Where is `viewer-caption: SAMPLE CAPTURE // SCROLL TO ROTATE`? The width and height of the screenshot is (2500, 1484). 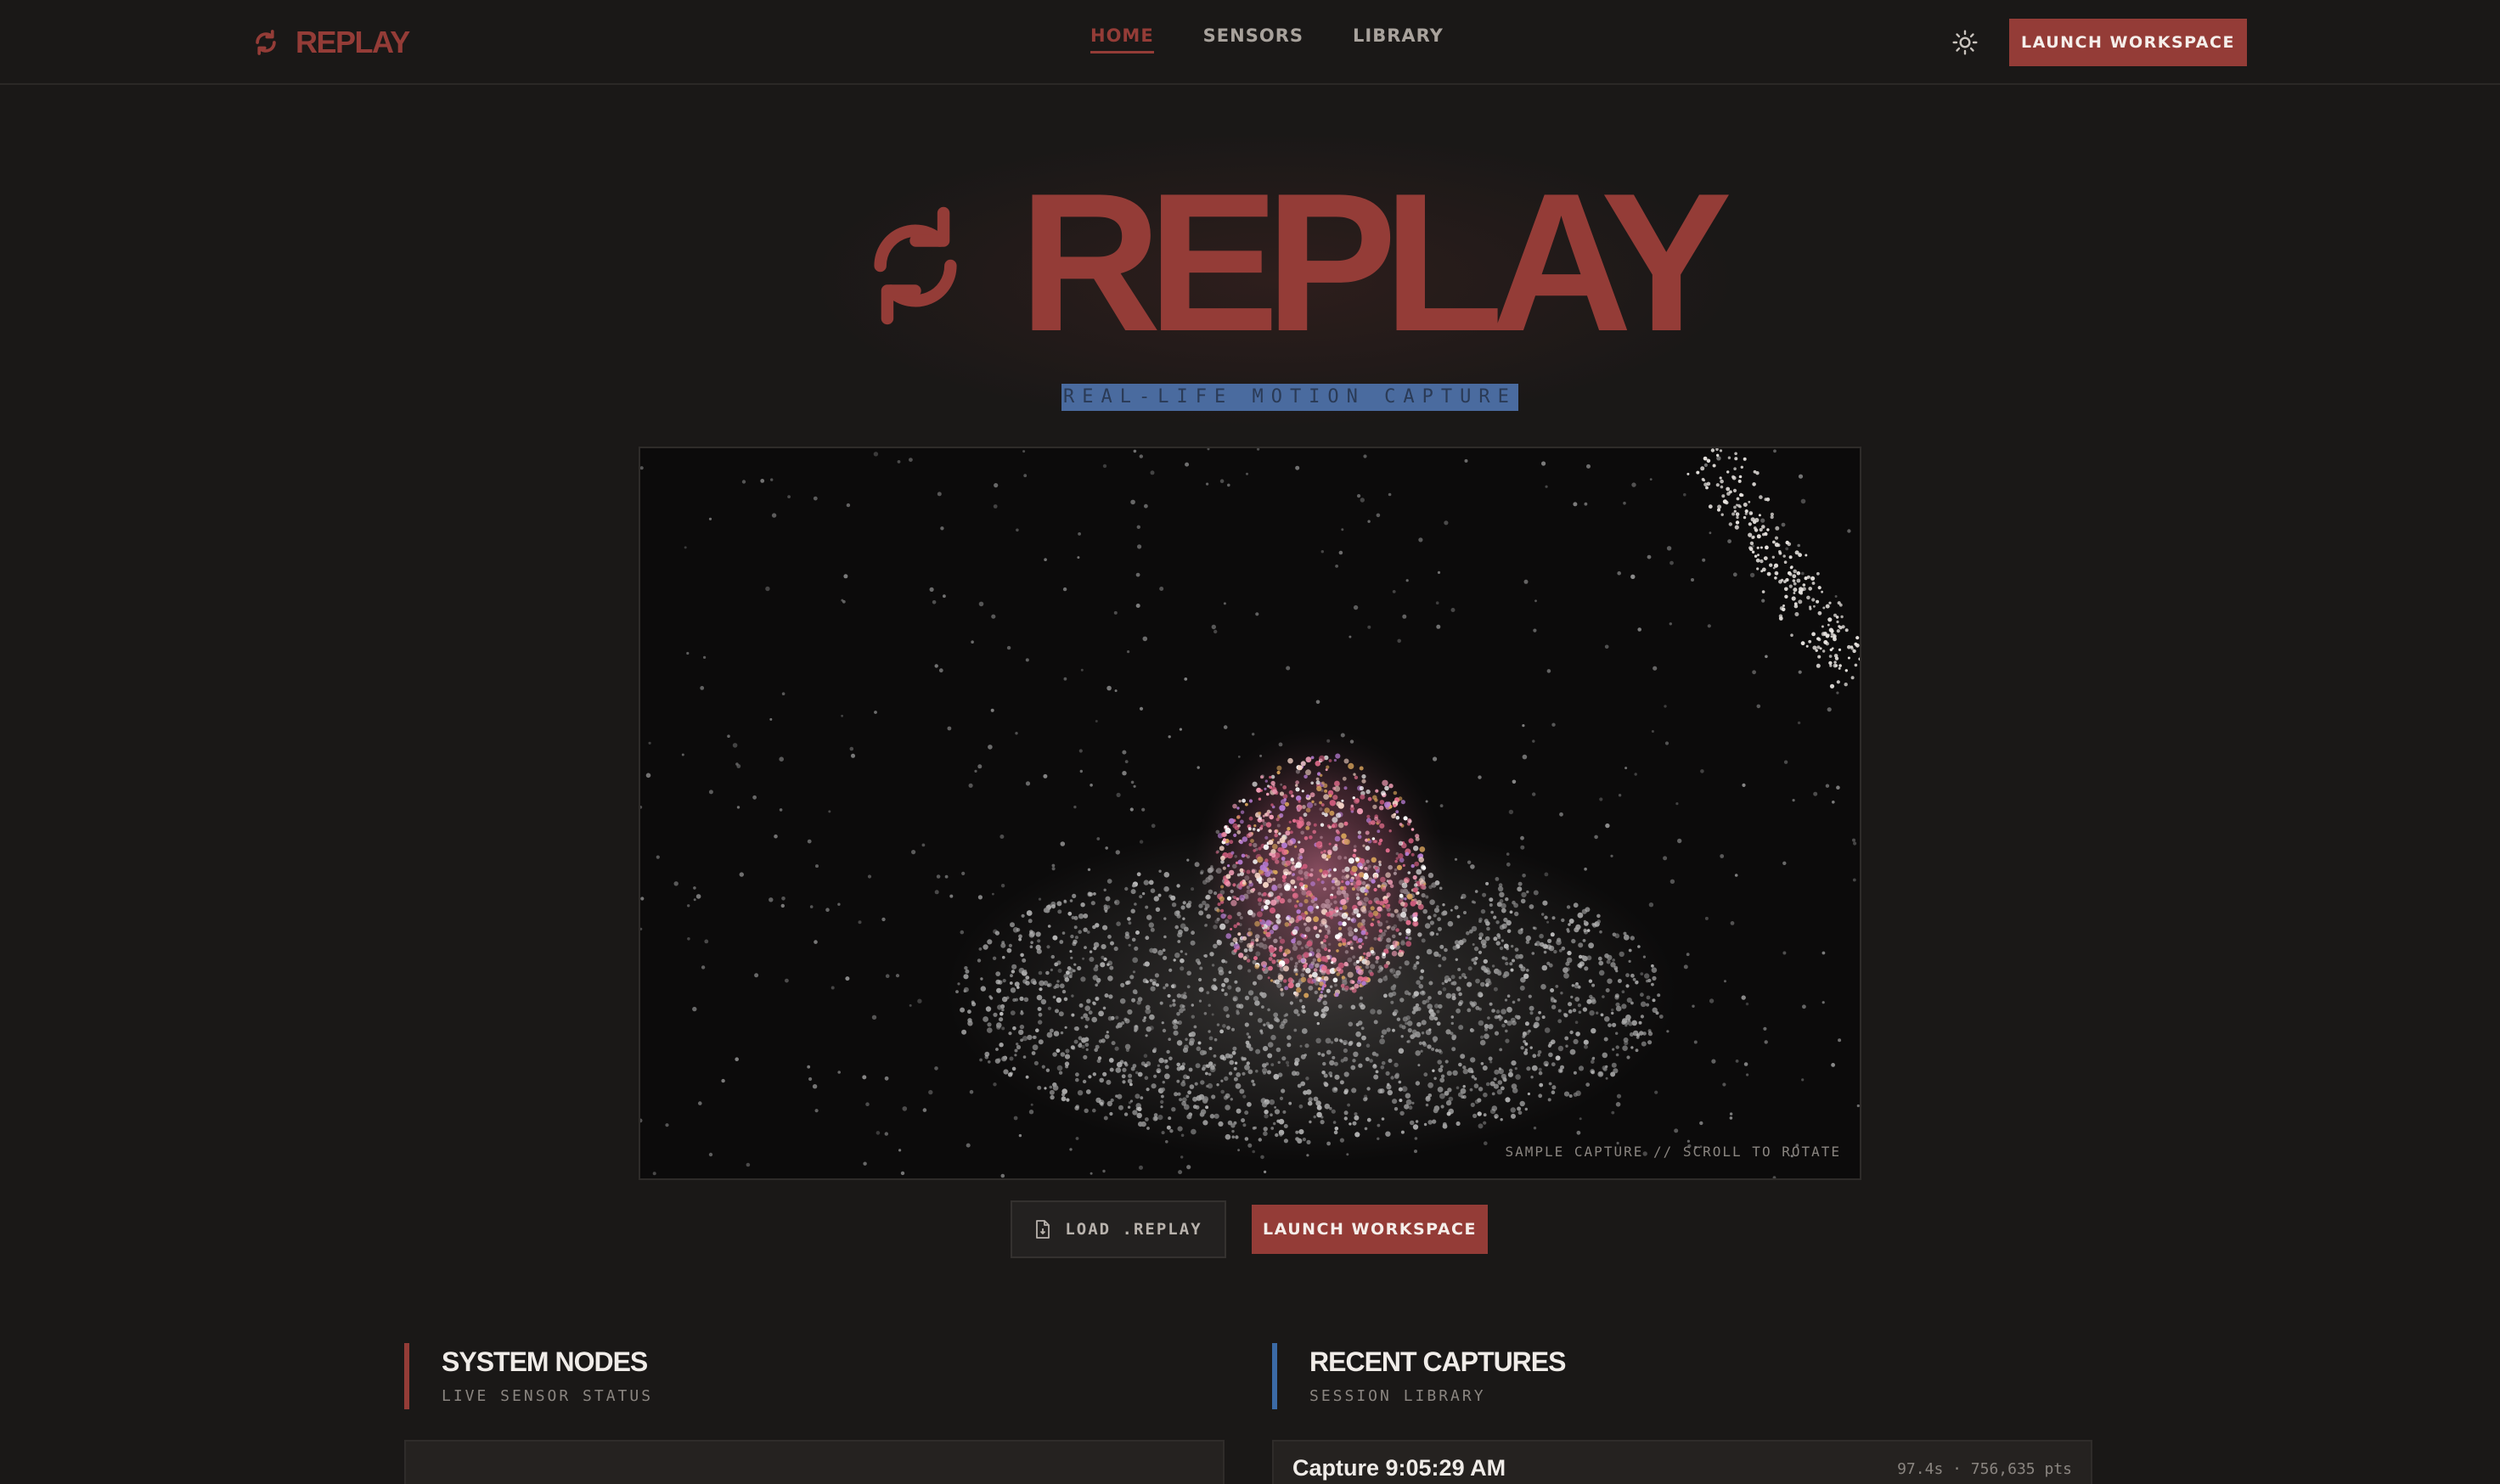 viewer-caption: SAMPLE CAPTURE // SCROLL TO ROTATE is located at coordinates (1673, 1152).